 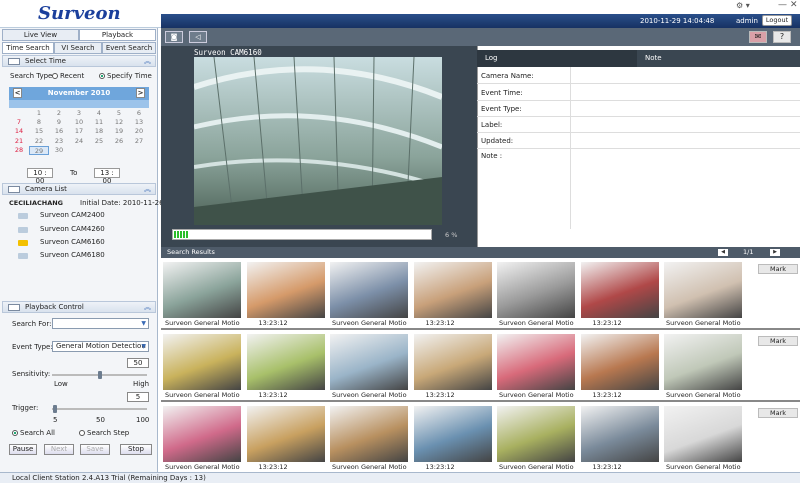 What do you see at coordinates (79, 141) in the screenshot?
I see `calendar-day: 24` at bounding box center [79, 141].